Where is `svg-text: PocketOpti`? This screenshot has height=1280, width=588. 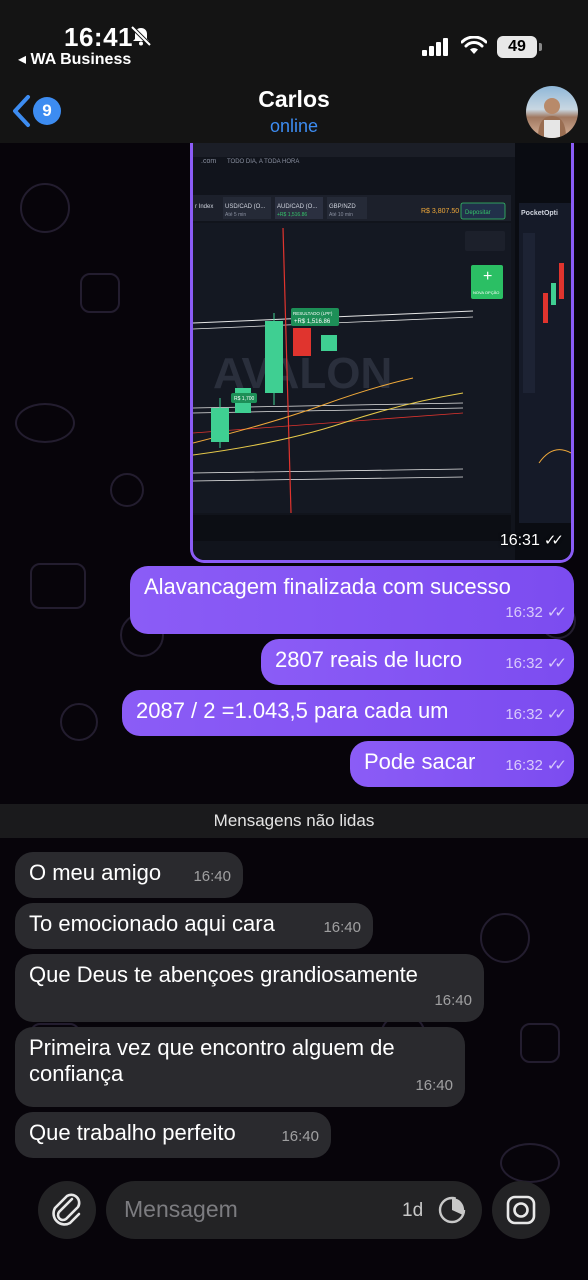 svg-text: PocketOpti is located at coordinates (539, 213).